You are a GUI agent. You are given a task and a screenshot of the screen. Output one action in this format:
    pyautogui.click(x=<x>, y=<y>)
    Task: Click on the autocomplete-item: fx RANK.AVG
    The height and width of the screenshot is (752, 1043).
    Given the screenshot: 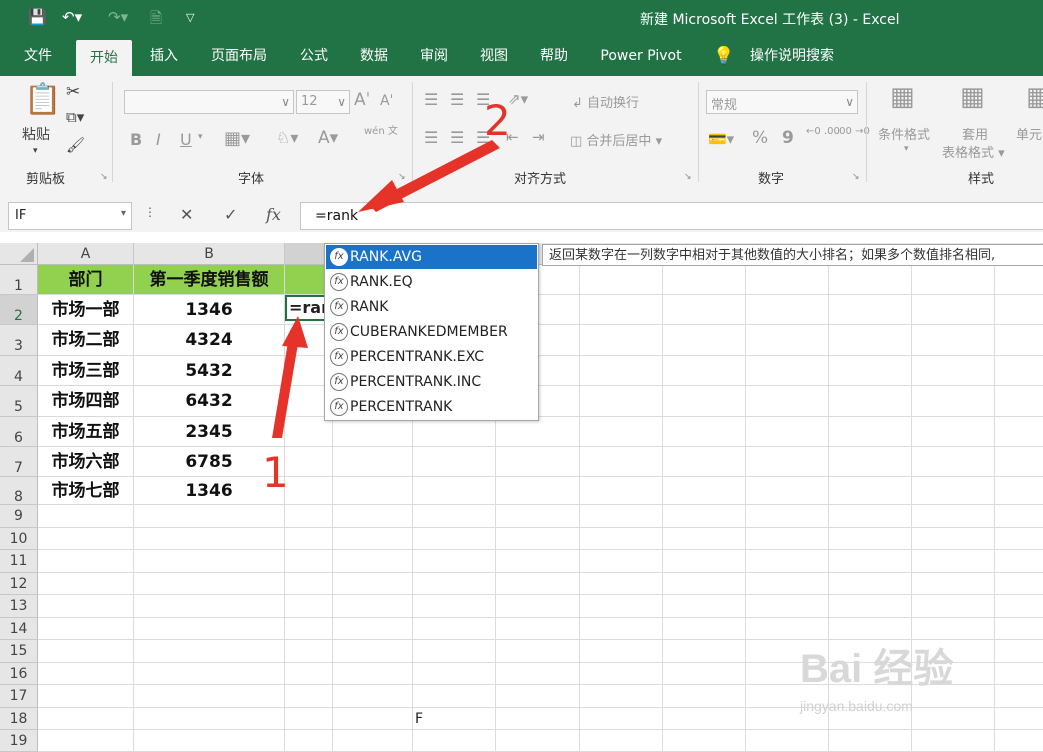 What is the action you would take?
    pyautogui.click(x=431, y=257)
    